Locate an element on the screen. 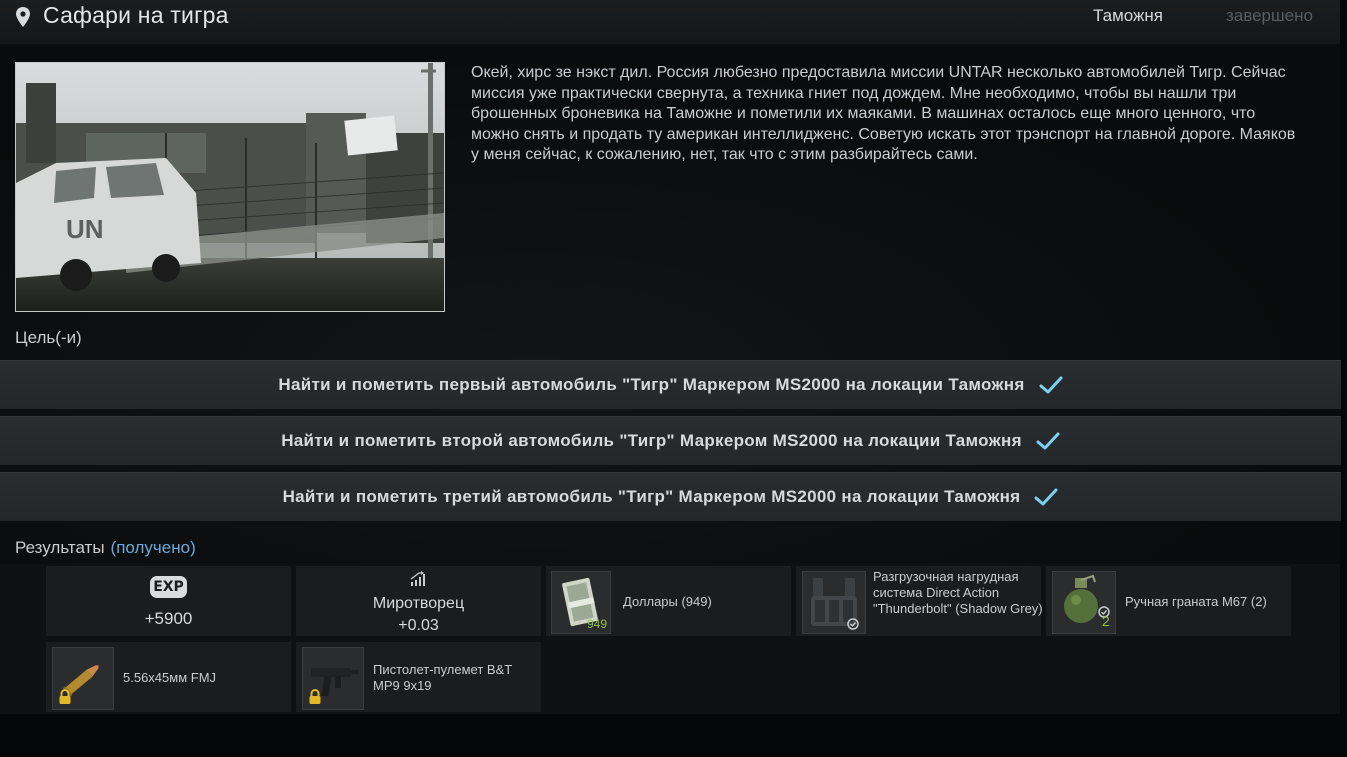  reward-item-grenade: 2 Ручная граната М67 (2) is located at coordinates (1168, 601).